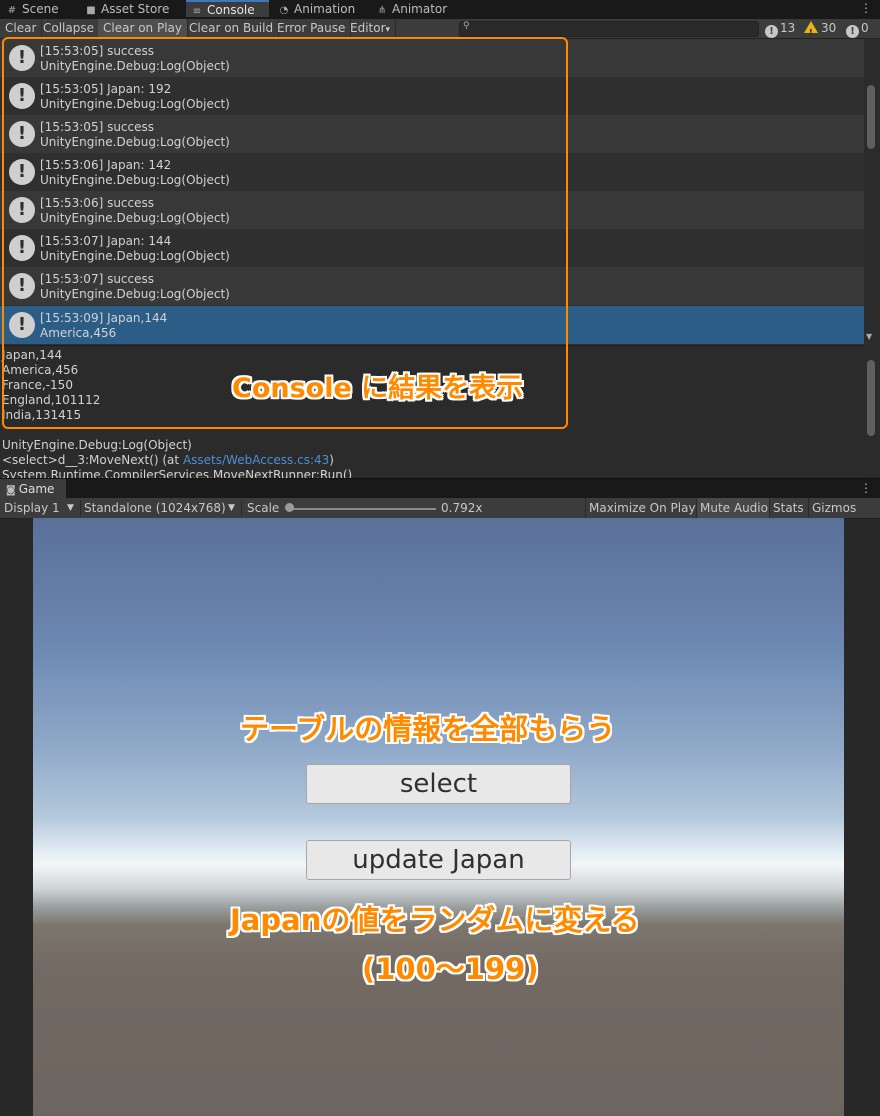 This screenshot has height=1116, width=880. What do you see at coordinates (92, 460) in the screenshot?
I see `trace-prefix: <select>d__3:MoveNext() (at` at bounding box center [92, 460].